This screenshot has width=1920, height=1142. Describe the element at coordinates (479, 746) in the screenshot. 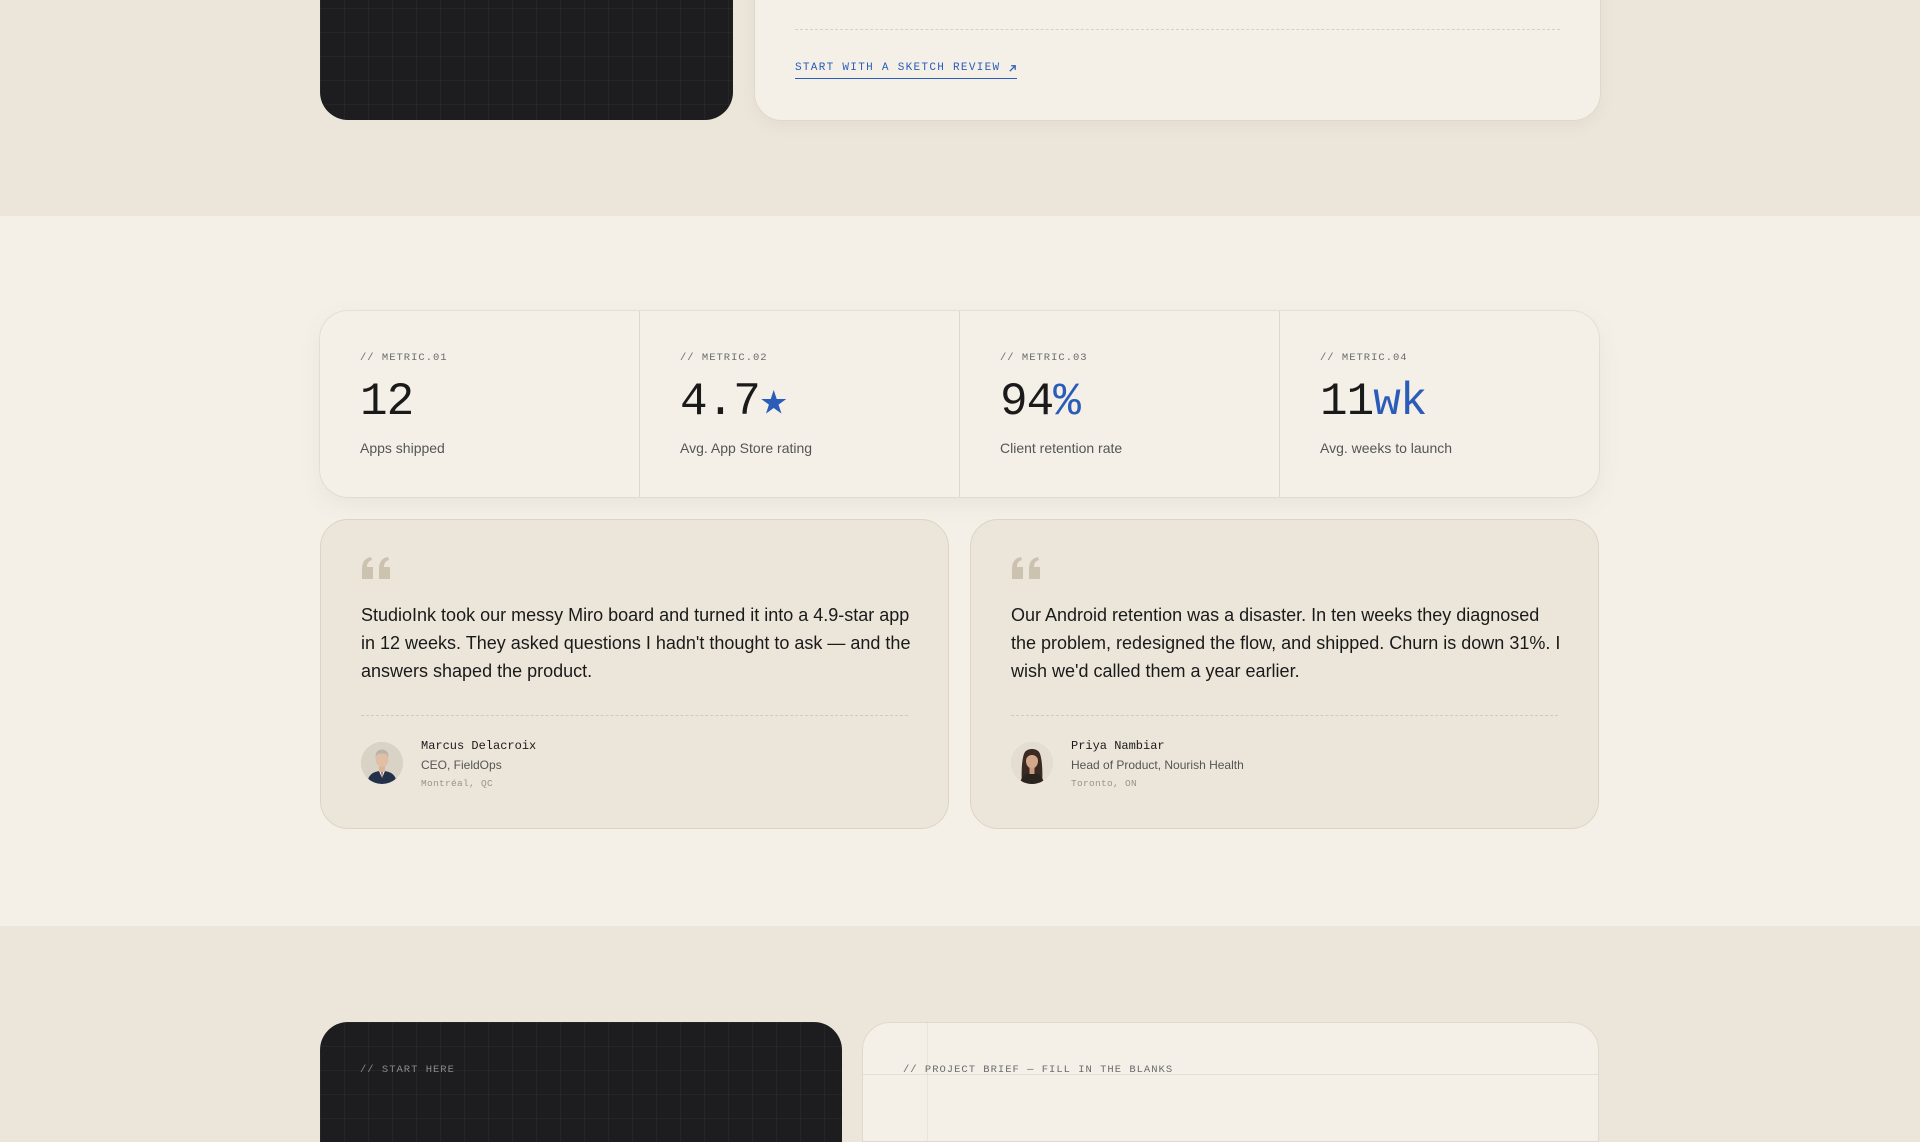

I see `author-name: Marcus Delacroix` at that location.